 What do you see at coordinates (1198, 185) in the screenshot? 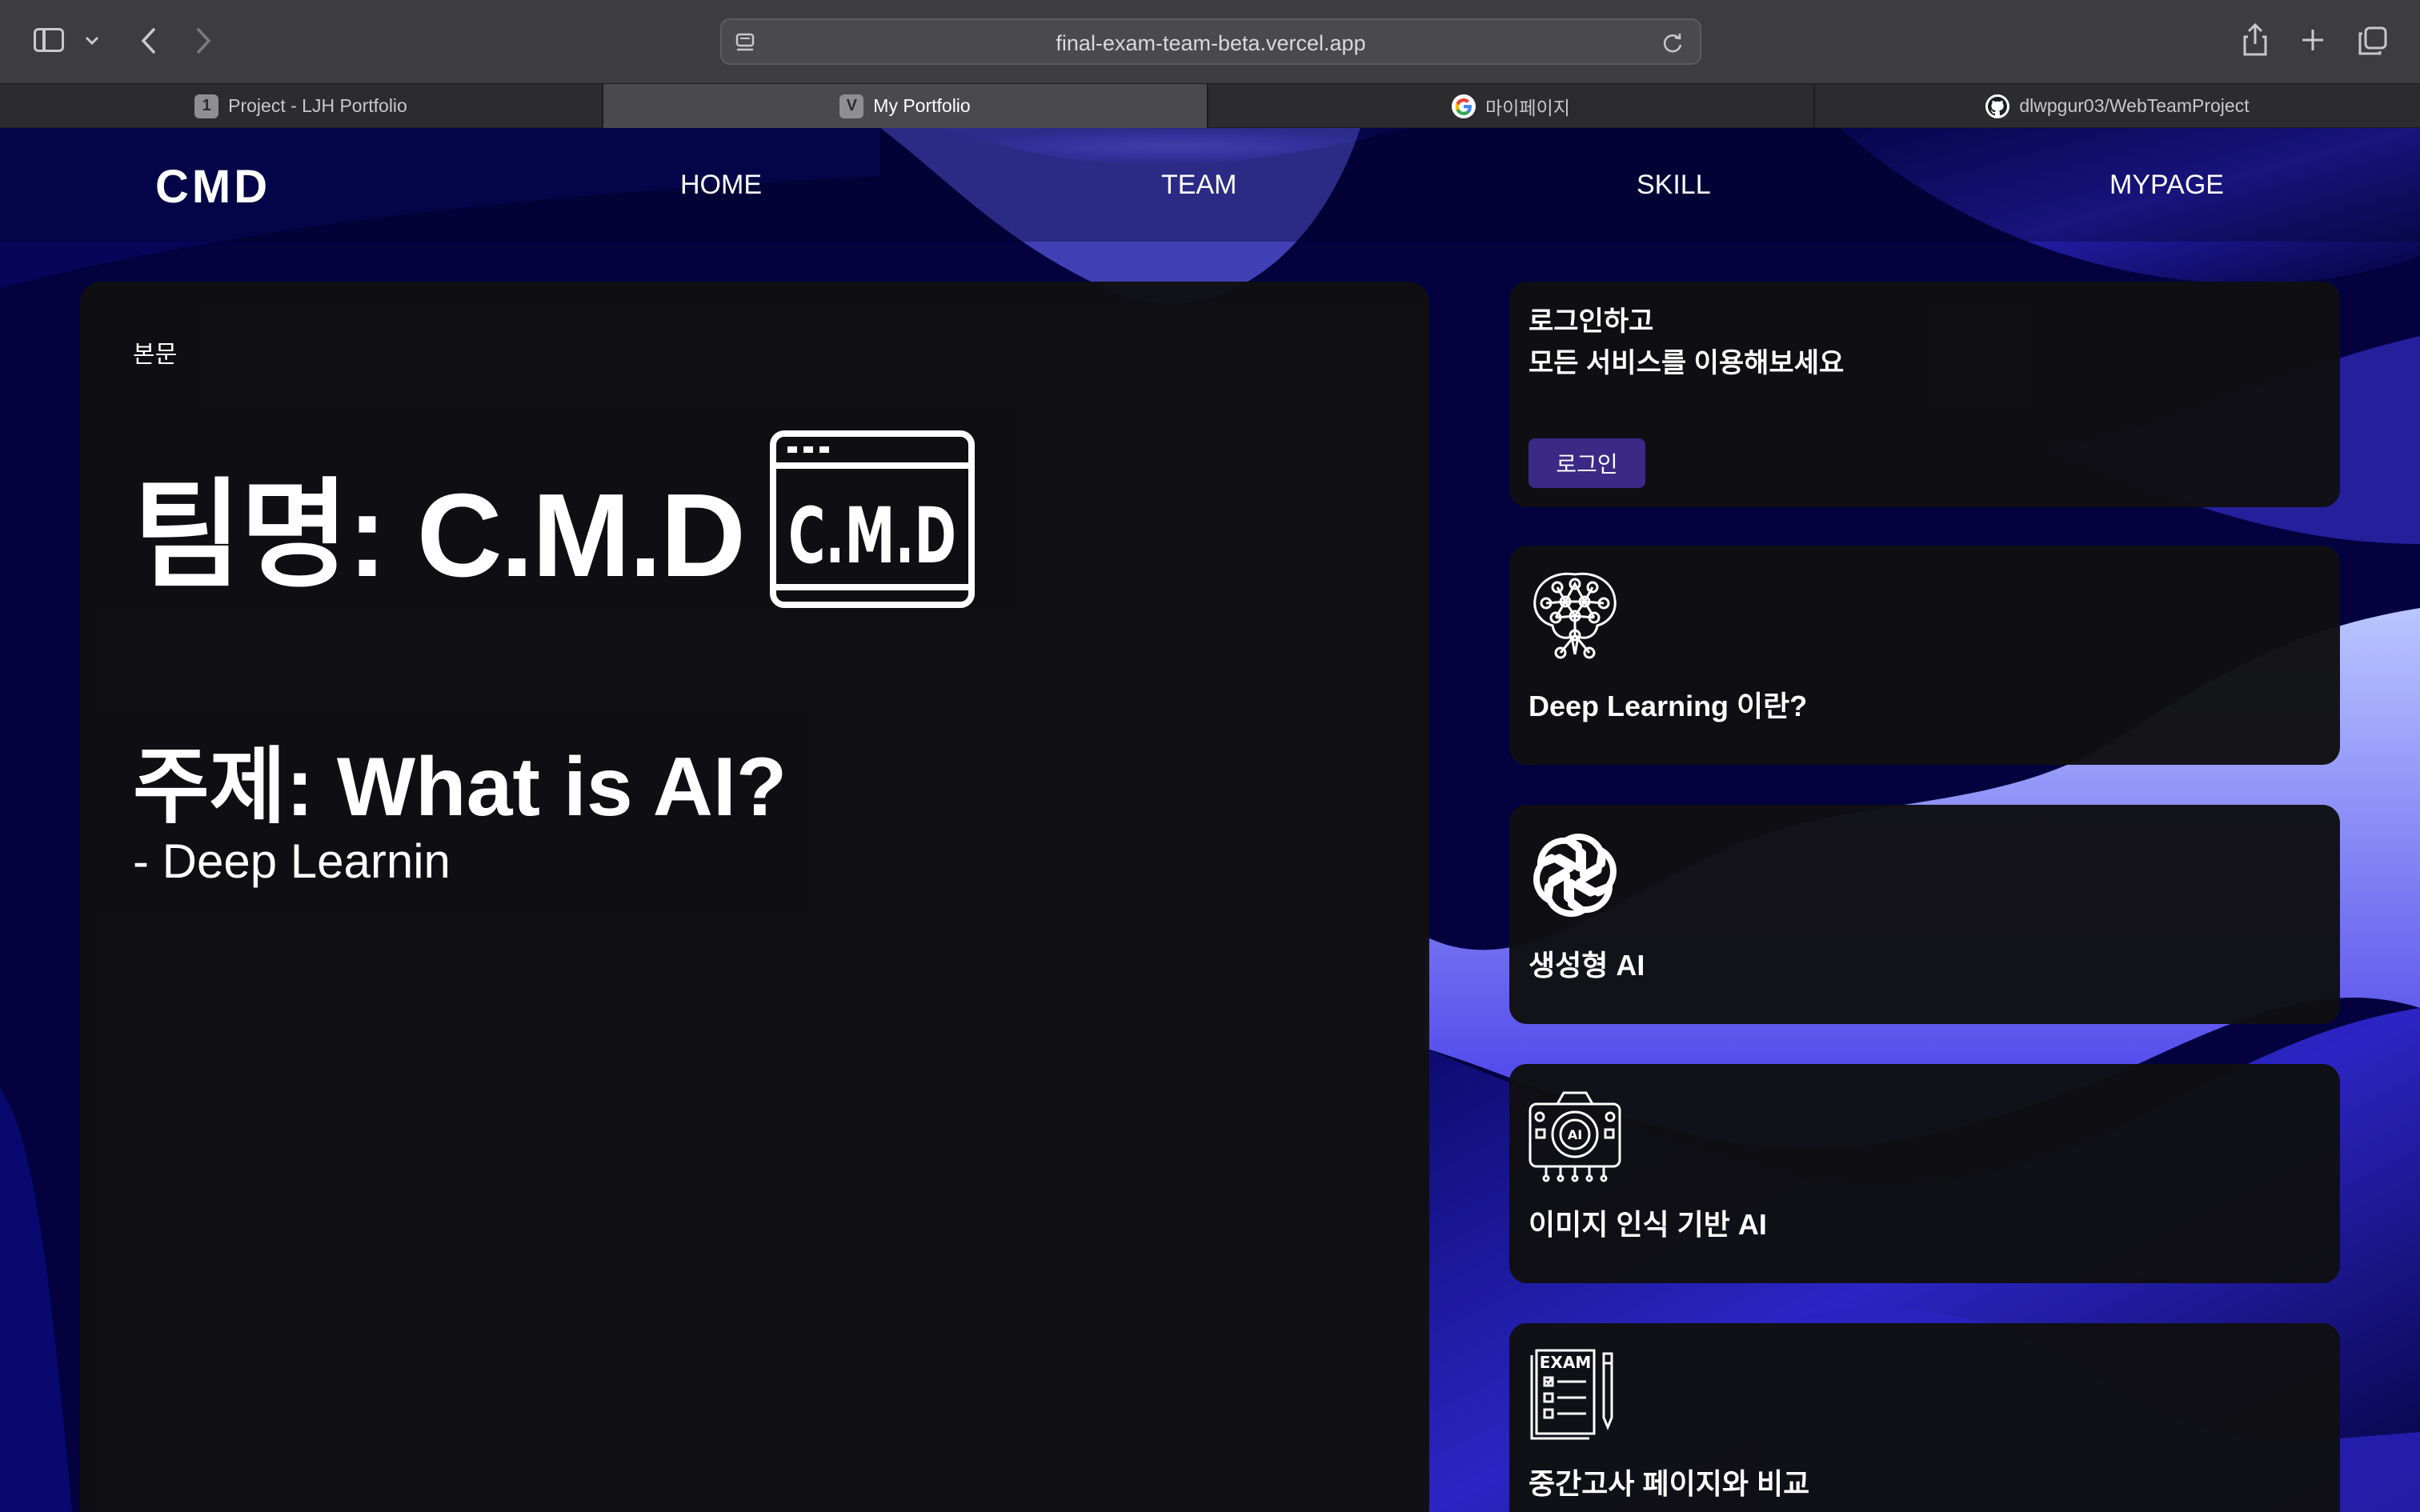
I see `nav-team: TEAM` at bounding box center [1198, 185].